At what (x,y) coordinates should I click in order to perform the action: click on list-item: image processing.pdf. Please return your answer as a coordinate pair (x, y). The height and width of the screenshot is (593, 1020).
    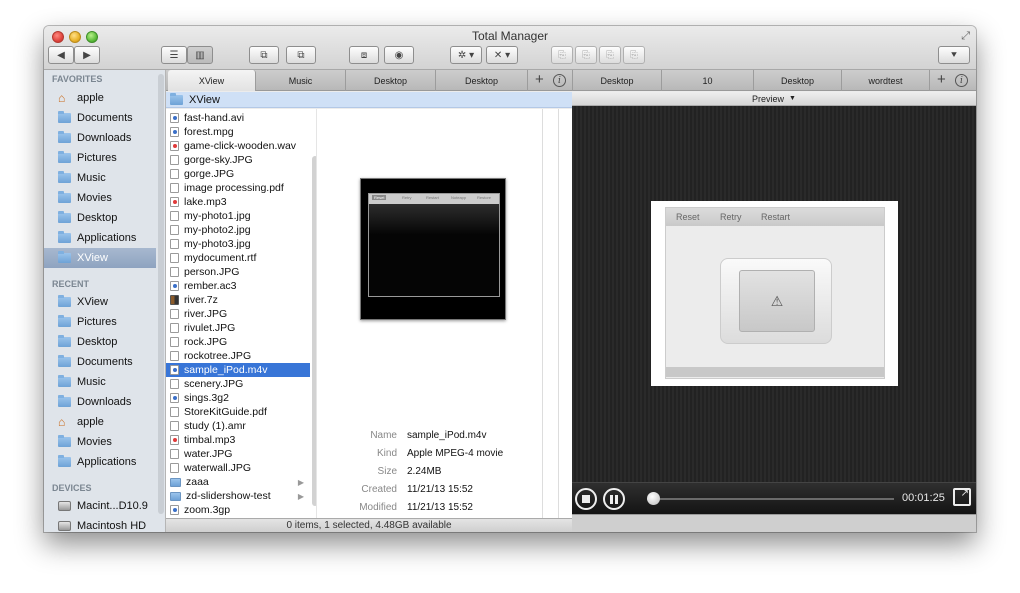
    Looking at the image, I should click on (238, 188).